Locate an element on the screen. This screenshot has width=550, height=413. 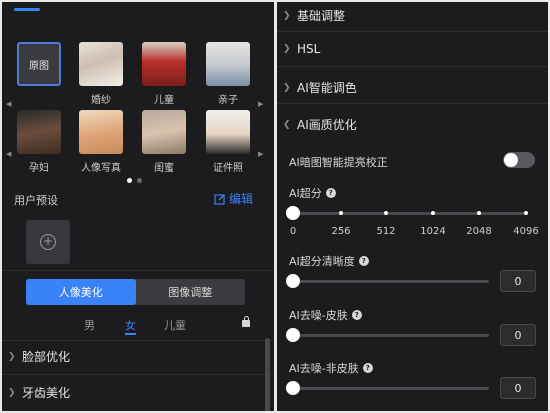
denoise-nonskin-label: AI去噪-非皮肤 ? is located at coordinates (331, 368).